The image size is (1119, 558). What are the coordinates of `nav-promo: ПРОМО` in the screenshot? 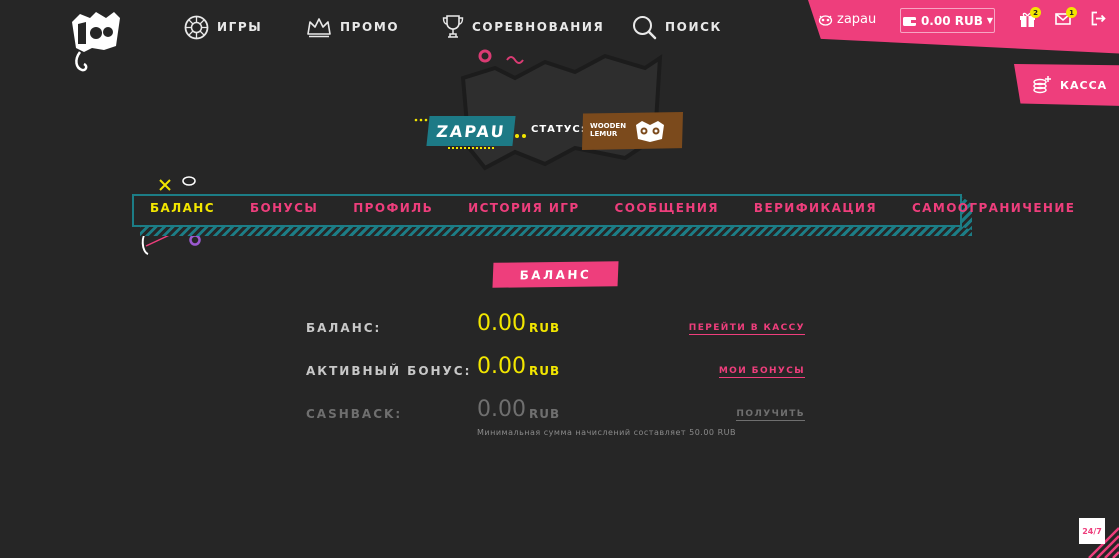 It's located at (352, 27).